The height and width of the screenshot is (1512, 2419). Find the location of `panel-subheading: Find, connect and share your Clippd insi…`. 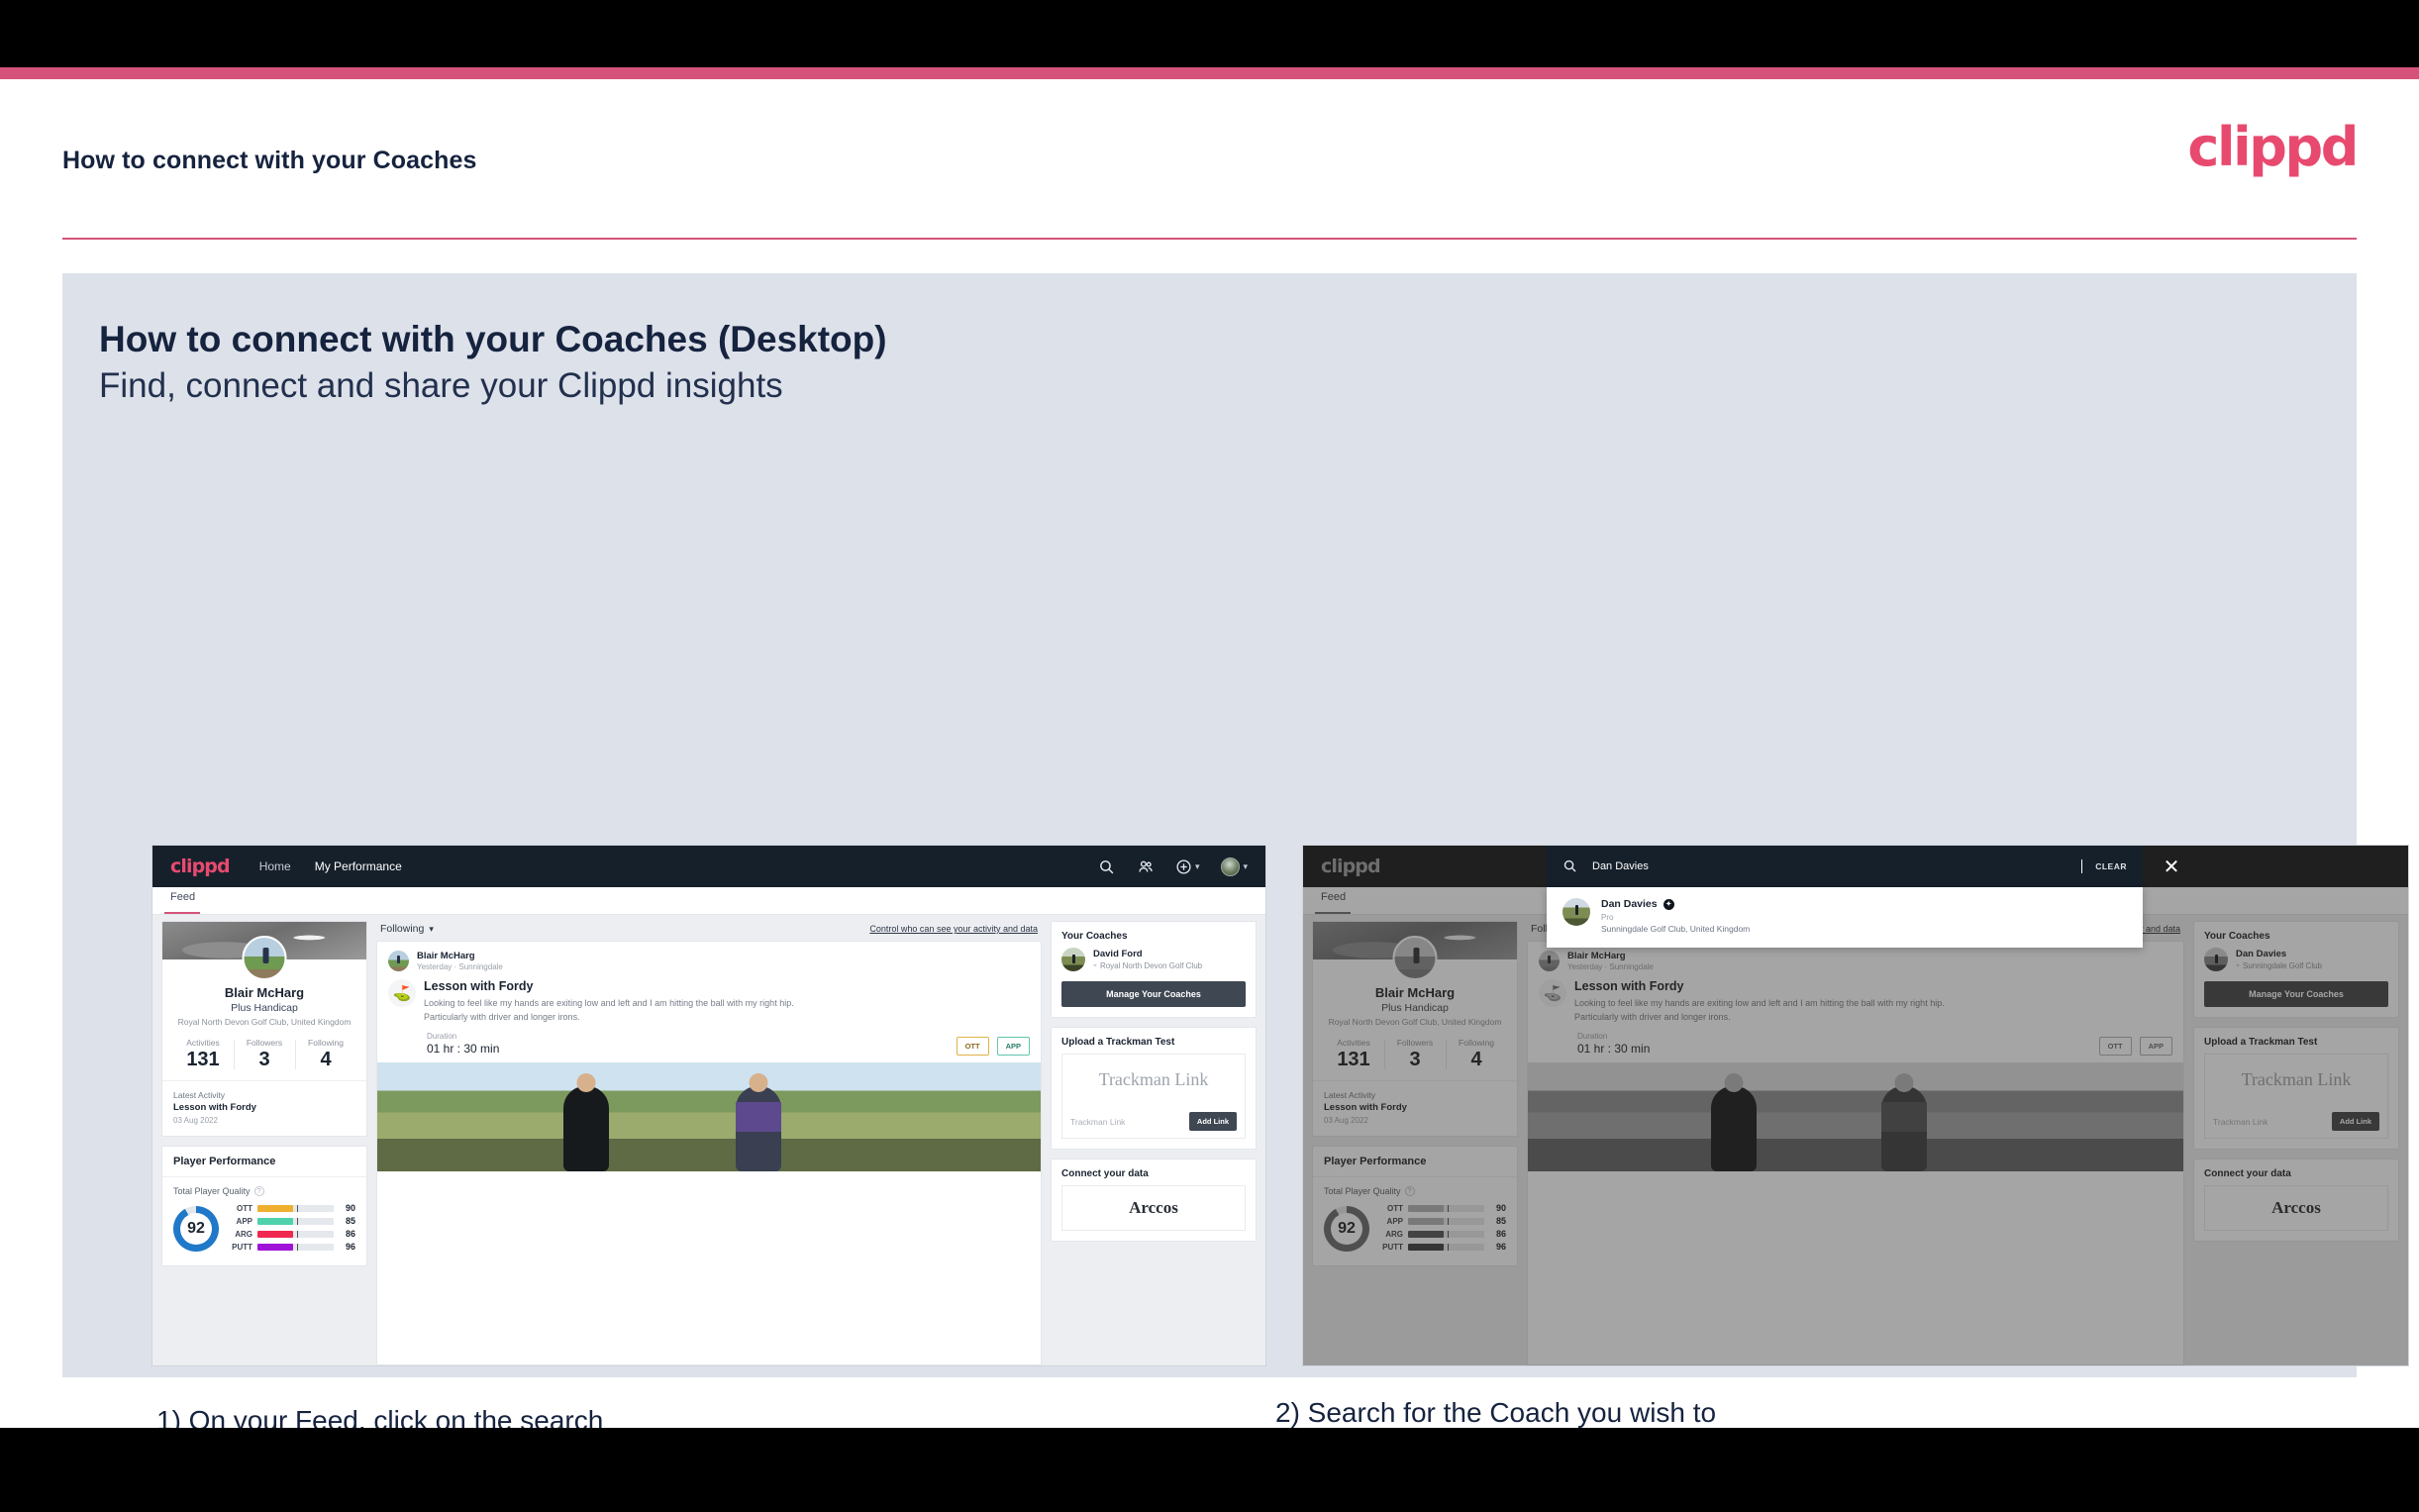

panel-subheading: Find, connect and share your Clippd insi… is located at coordinates (441, 385).